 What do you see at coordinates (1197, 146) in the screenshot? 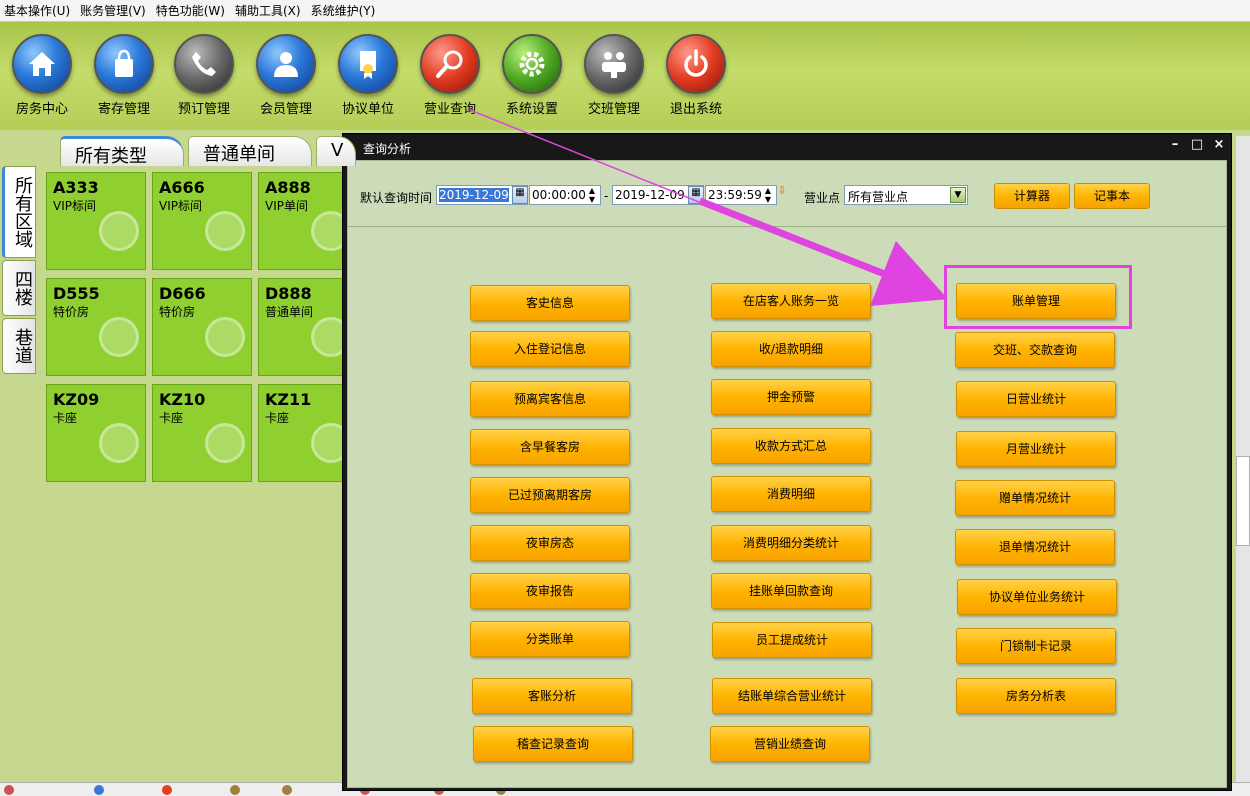
I see `maximize-icon: □` at bounding box center [1197, 146].